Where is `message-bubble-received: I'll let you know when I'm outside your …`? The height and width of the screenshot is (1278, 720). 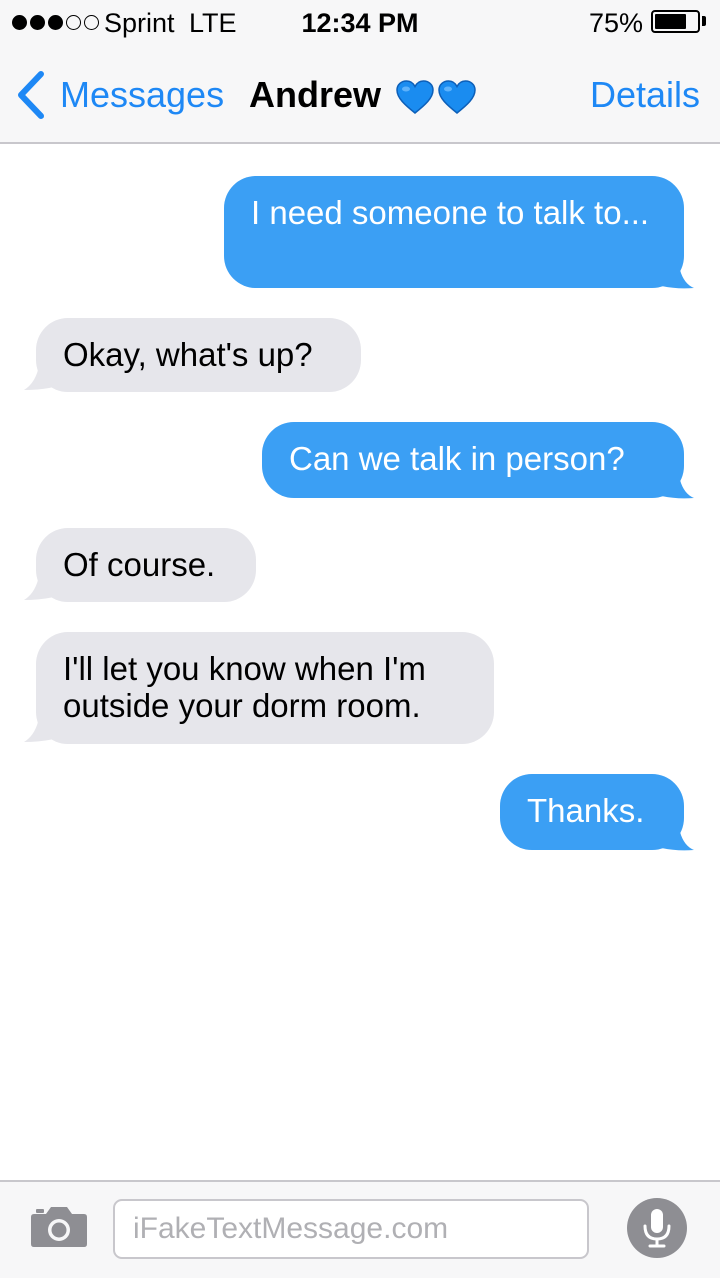
message-bubble-received: I'll let you know when I'm outside your … is located at coordinates (265, 688).